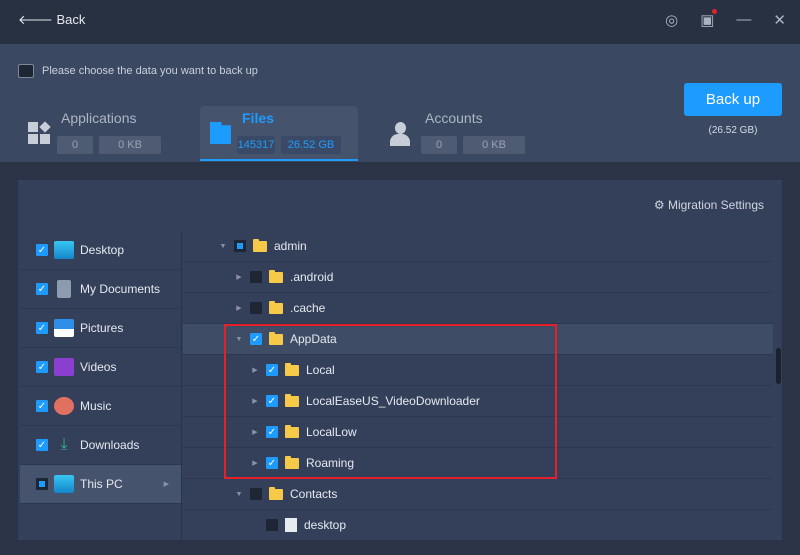 This screenshot has width=800, height=555. Describe the element at coordinates (37, 19) in the screenshot. I see `arrow-left-icon: 🡐` at that location.